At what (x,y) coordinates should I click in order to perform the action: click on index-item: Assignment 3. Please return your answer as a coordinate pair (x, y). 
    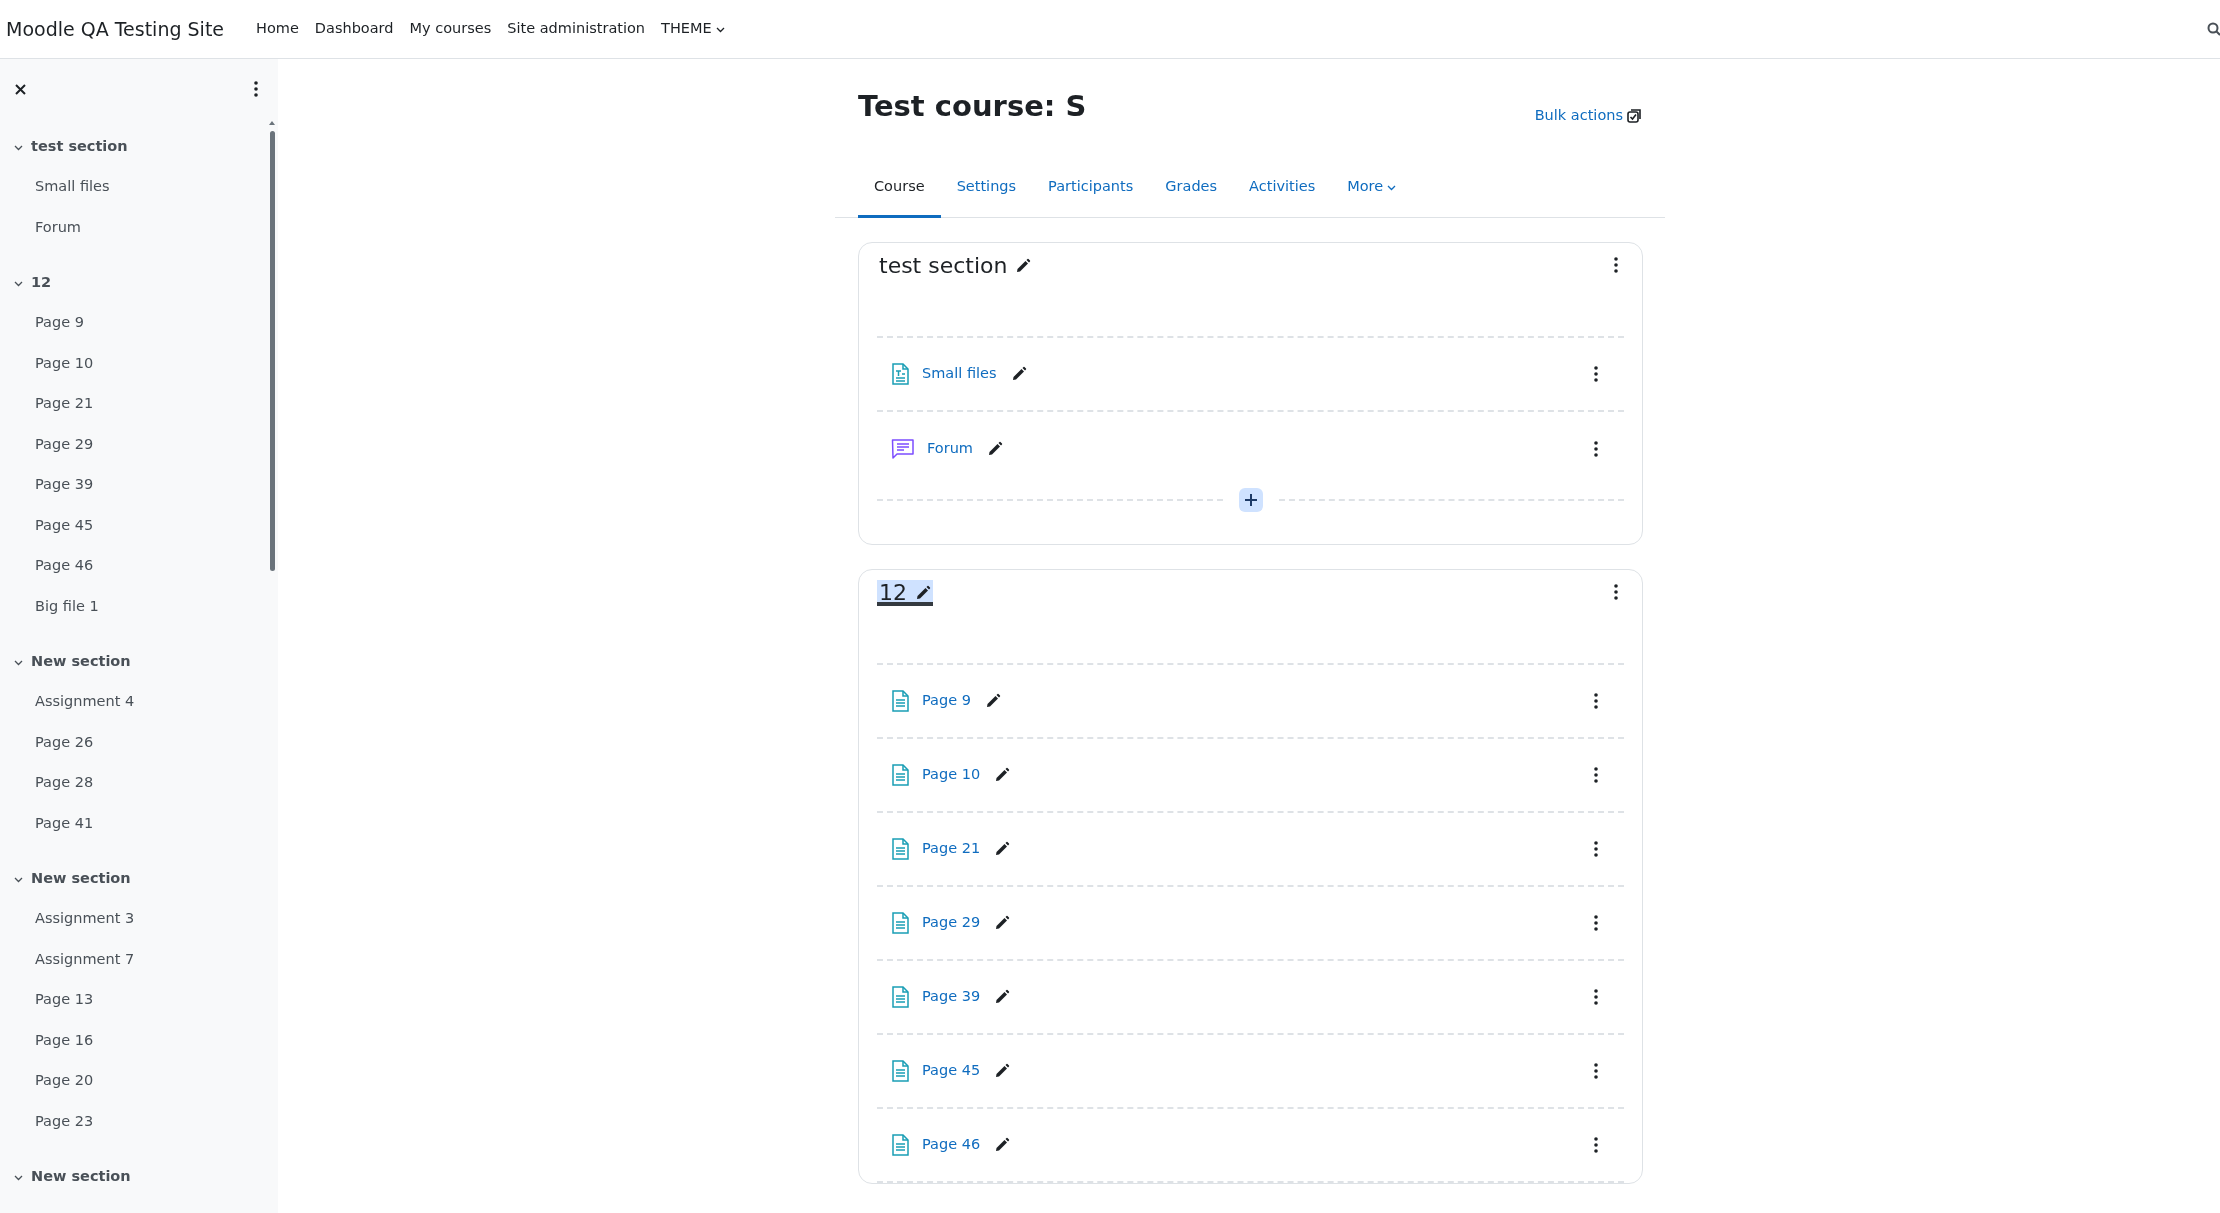
    Looking at the image, I should click on (139, 919).